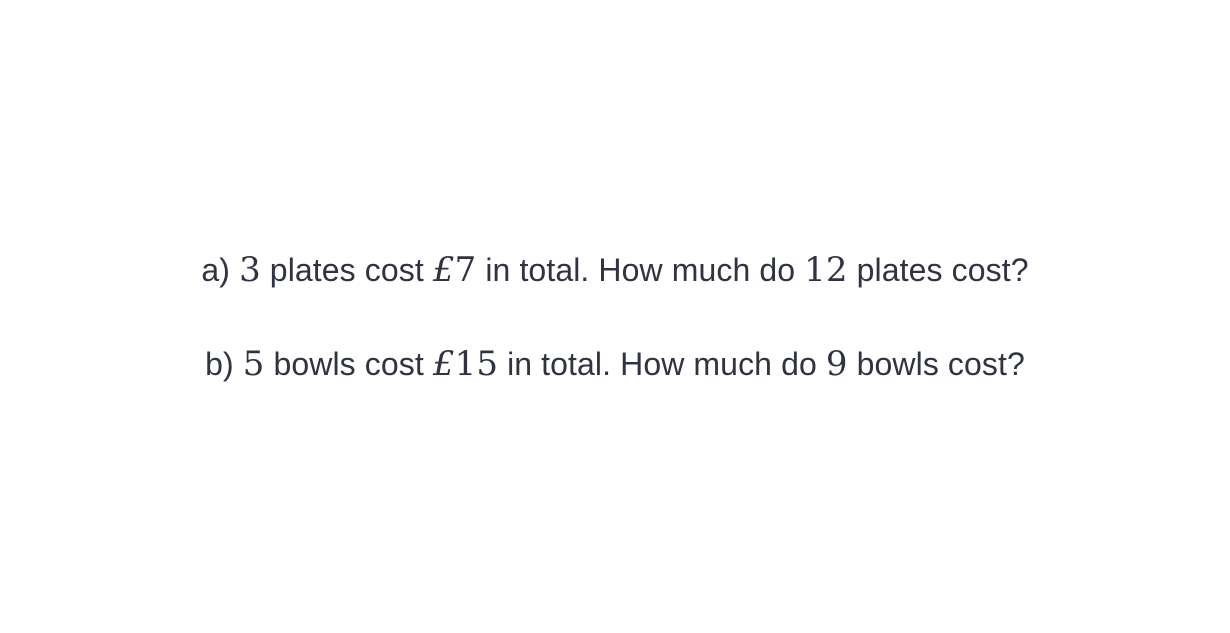 The width and height of the screenshot is (1230, 633). I want to click on target-quantity-number: 9, so click(836, 363).